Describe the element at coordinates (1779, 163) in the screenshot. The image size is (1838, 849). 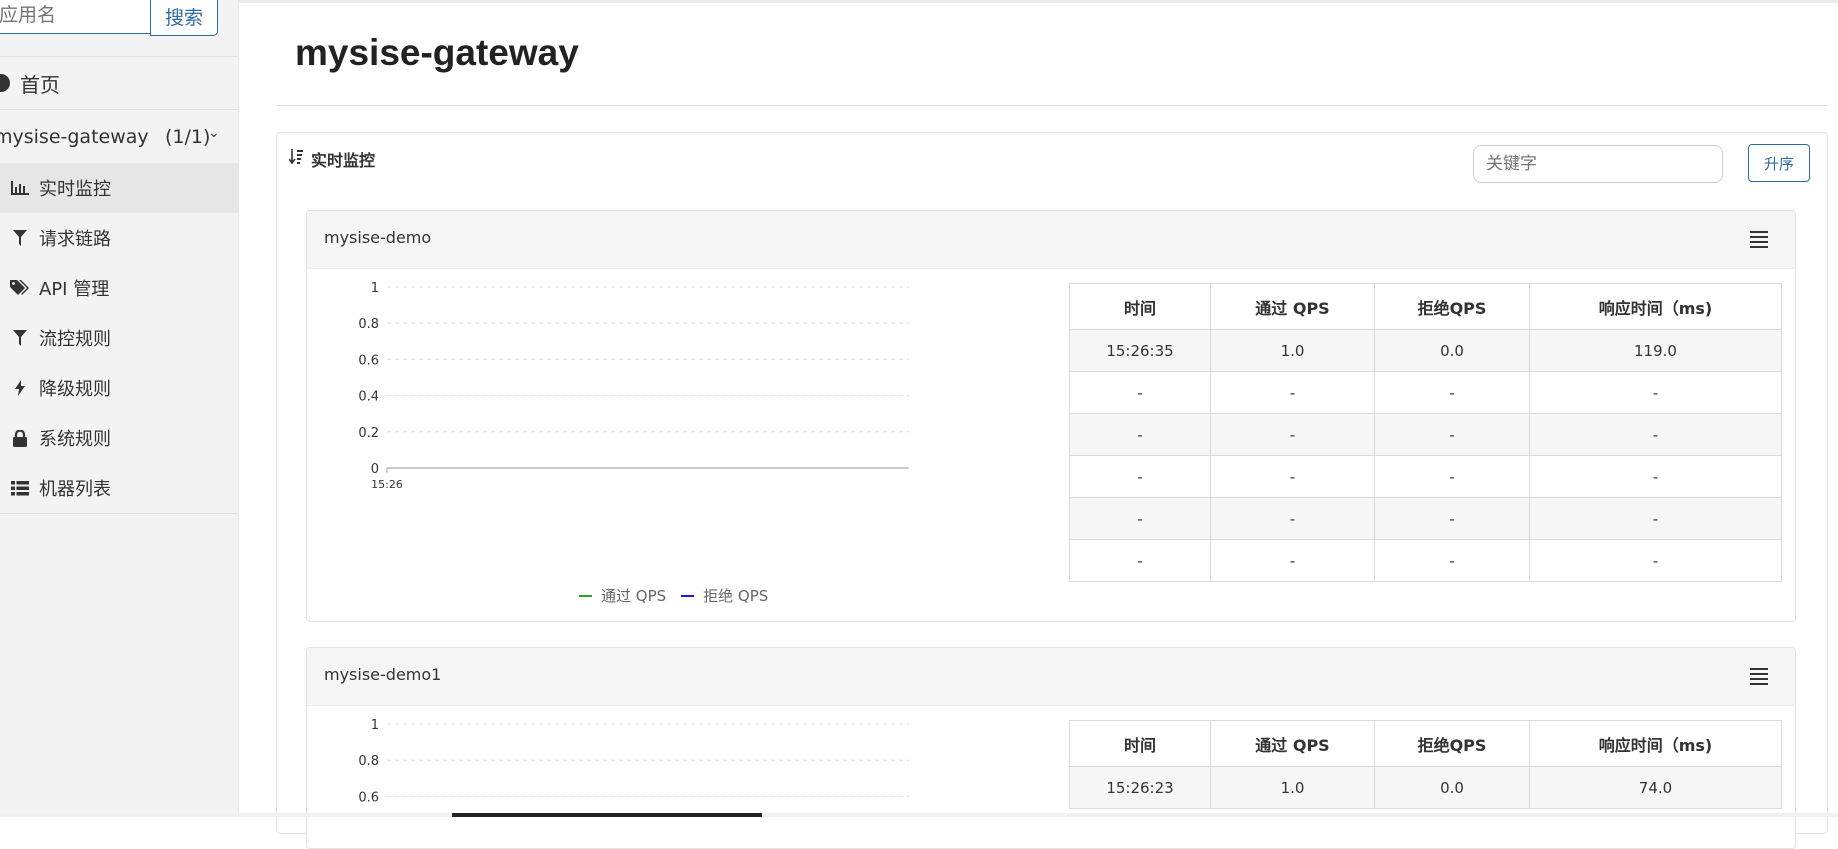
I see `sort-ascending-button: 升序` at that location.